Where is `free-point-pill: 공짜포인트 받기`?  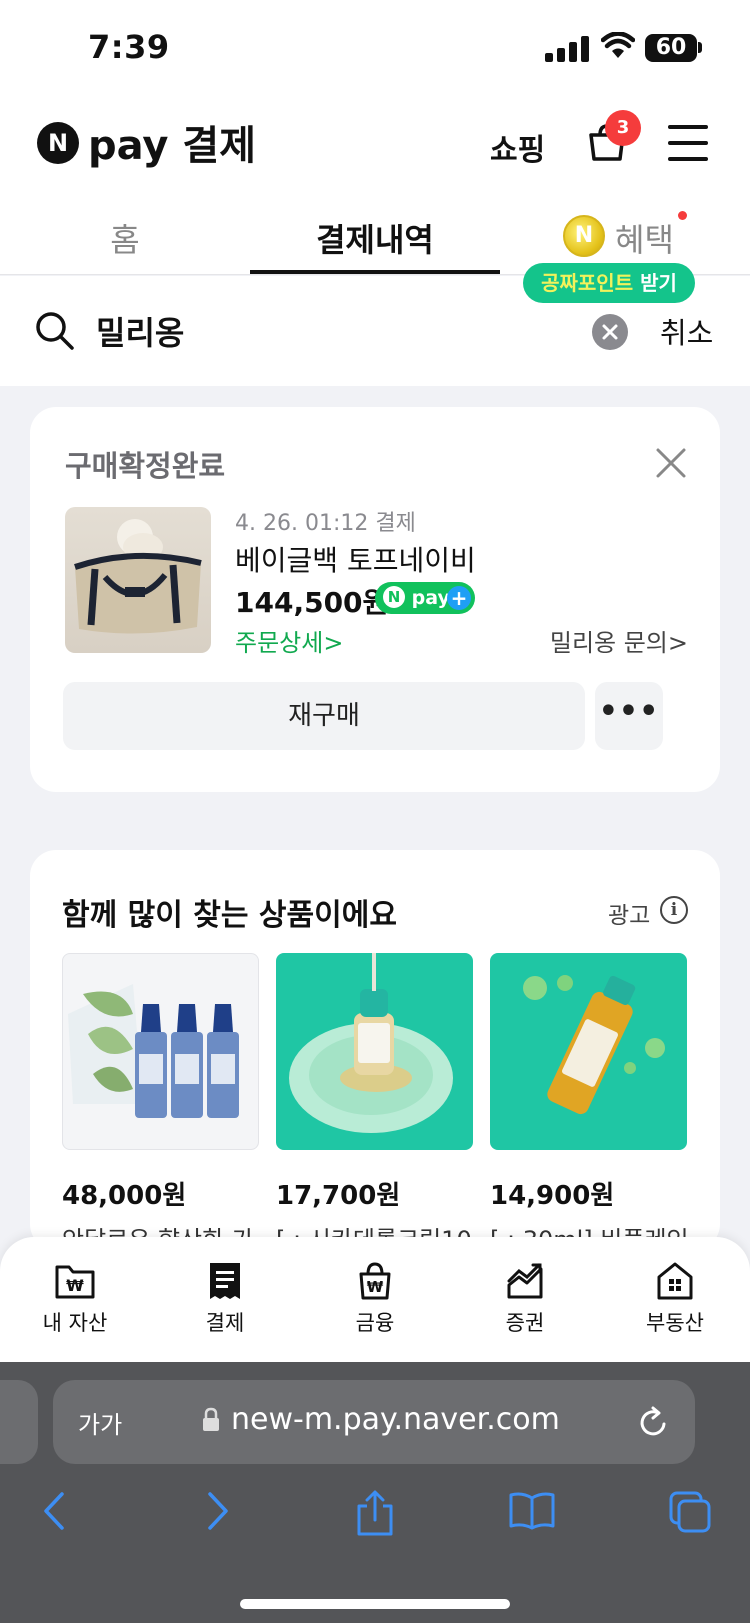 free-point-pill: 공짜포인트 받기 is located at coordinates (609, 283).